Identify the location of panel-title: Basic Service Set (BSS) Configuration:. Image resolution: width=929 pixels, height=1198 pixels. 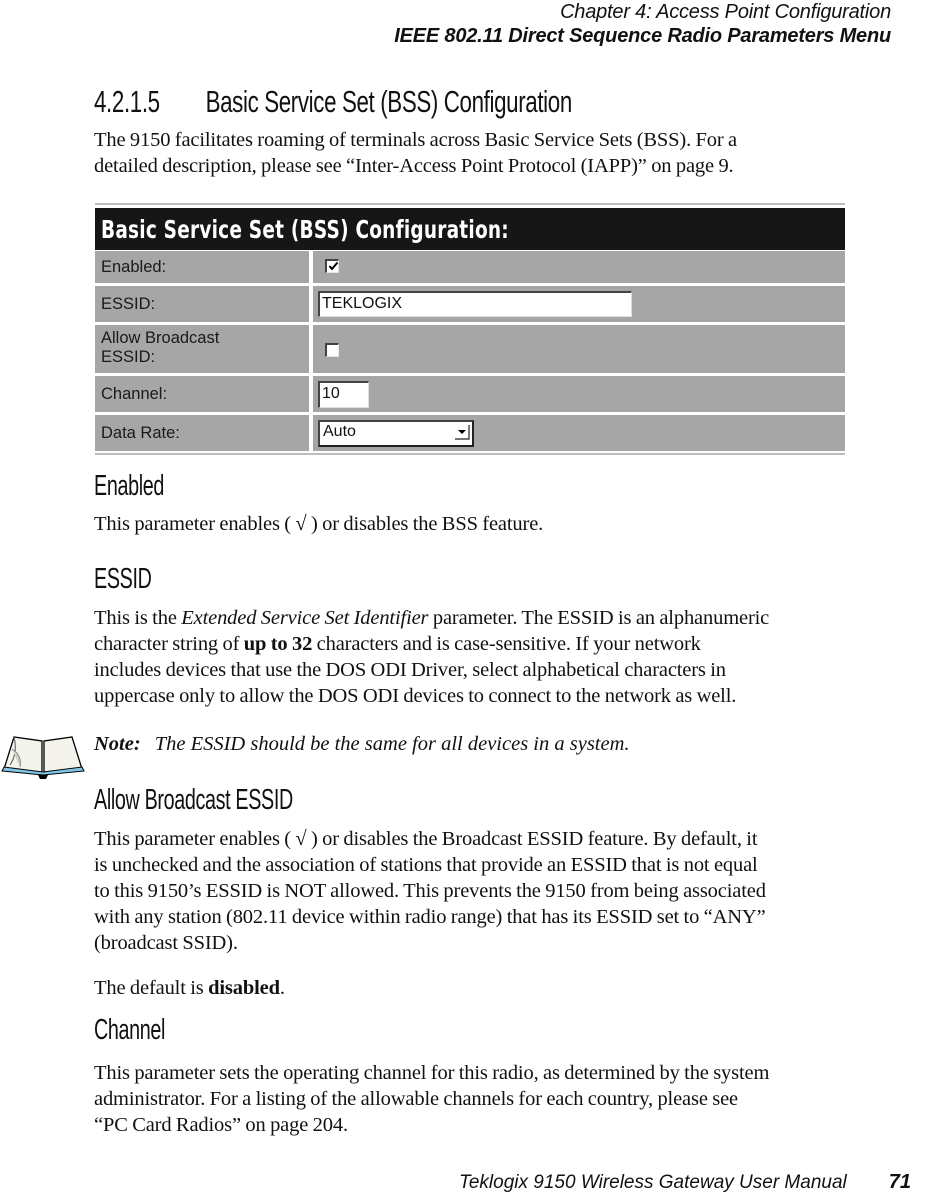
(305, 229).